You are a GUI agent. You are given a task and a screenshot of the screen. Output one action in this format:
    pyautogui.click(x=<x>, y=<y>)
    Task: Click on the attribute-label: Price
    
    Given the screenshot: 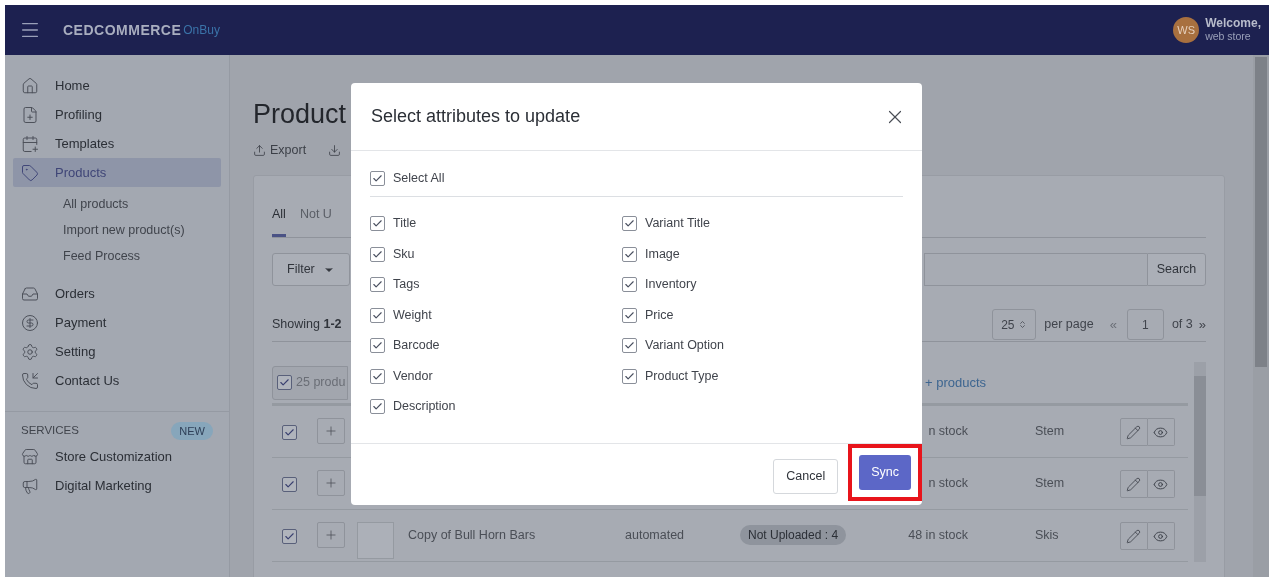 What is the action you would take?
    pyautogui.click(x=659, y=315)
    